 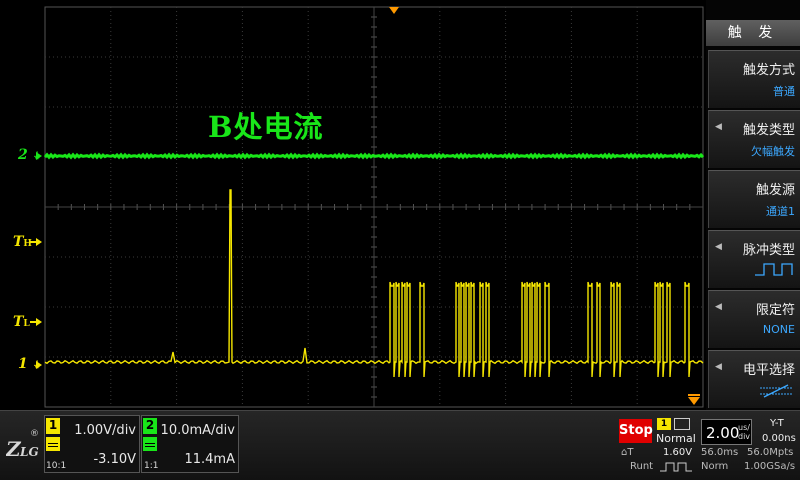 What do you see at coordinates (744, 436) in the screenshot?
I see `timebase-unit-bottom: div` at bounding box center [744, 436].